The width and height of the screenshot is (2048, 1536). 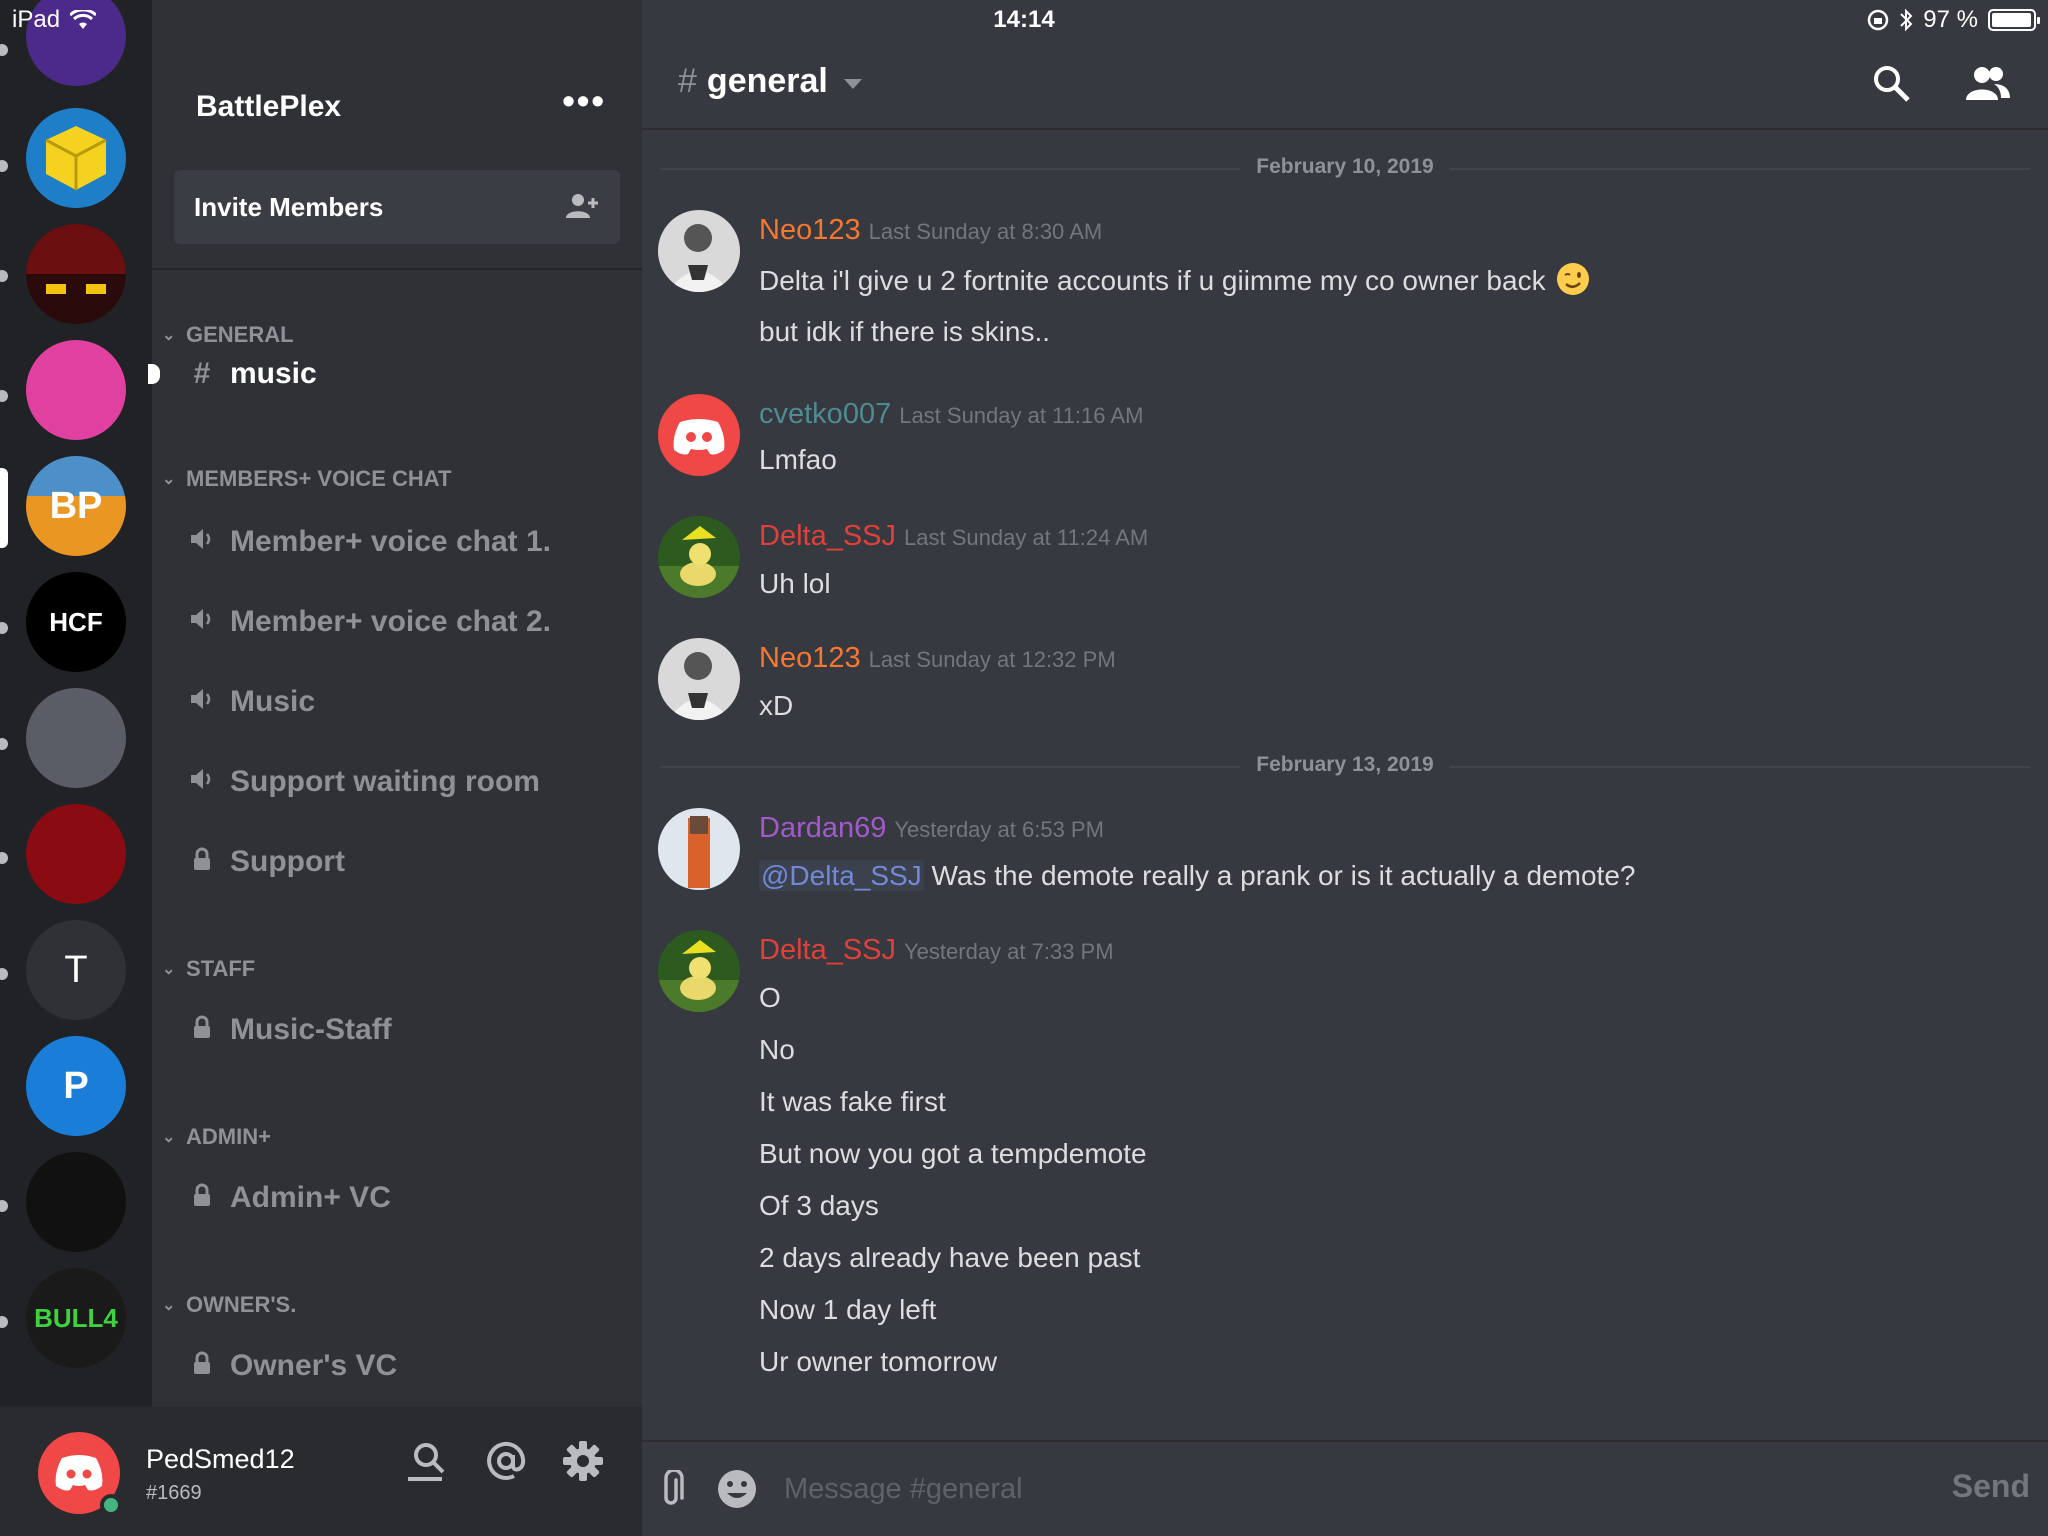 I want to click on user-mention: @Delta_SSJ, so click(x=841, y=875).